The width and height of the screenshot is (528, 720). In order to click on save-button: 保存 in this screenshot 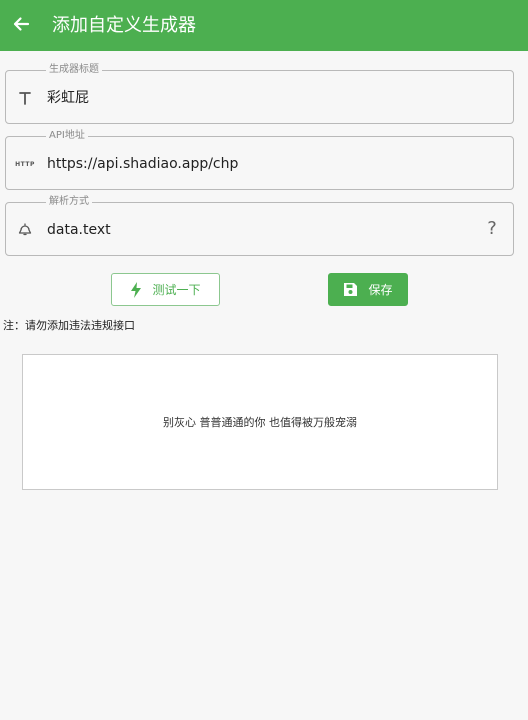, I will do `click(368, 289)`.